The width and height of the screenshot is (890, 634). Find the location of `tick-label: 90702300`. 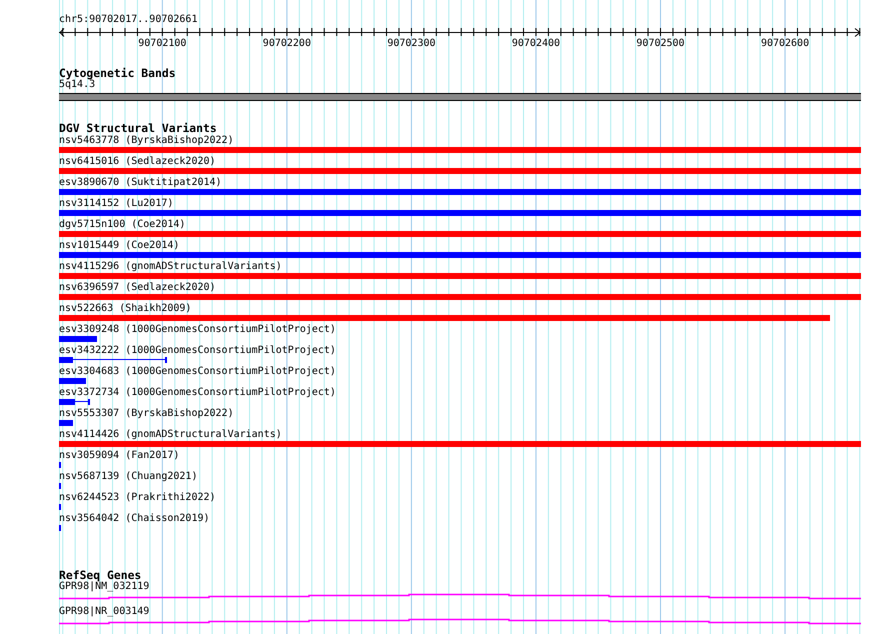

tick-label: 90702300 is located at coordinates (411, 43).